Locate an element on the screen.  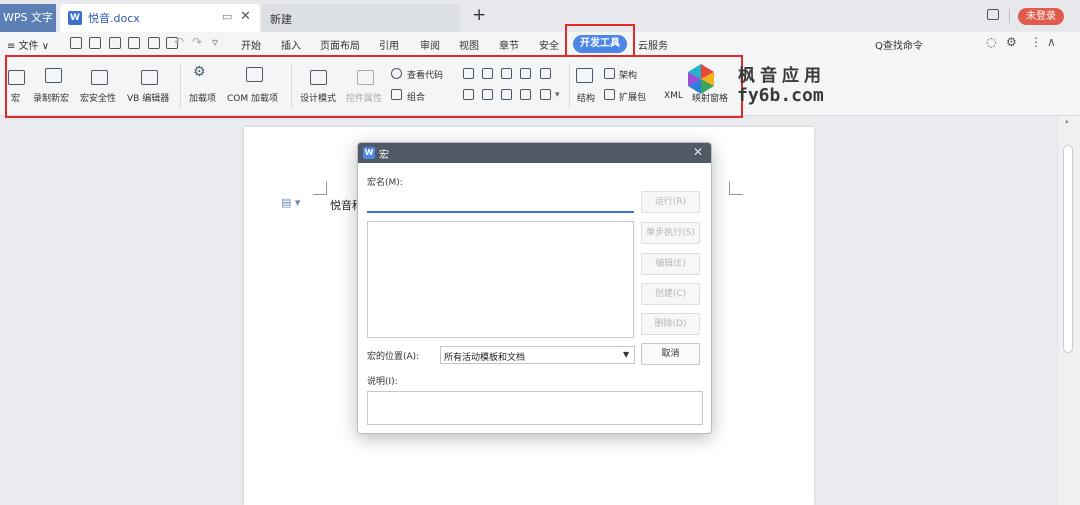
wps-app-tab: WPS 文字 is located at coordinates (28, 18).